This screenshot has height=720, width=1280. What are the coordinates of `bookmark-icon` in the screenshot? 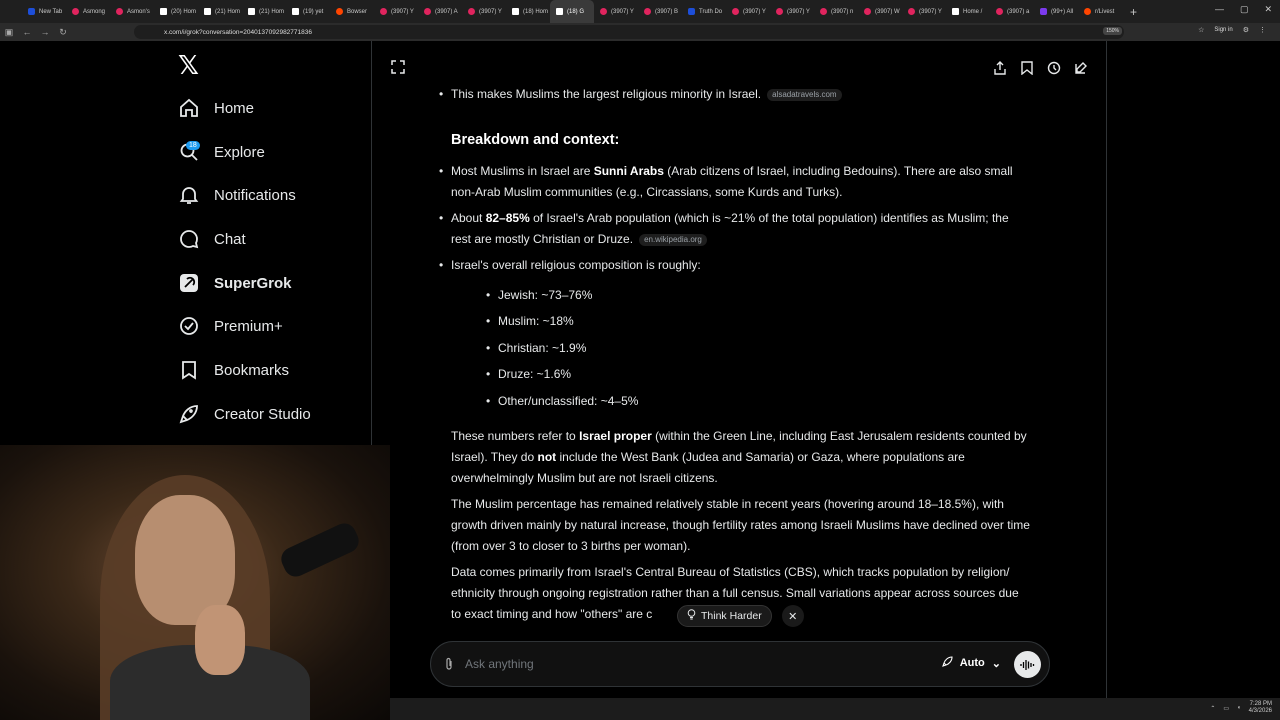 It's located at (189, 370).